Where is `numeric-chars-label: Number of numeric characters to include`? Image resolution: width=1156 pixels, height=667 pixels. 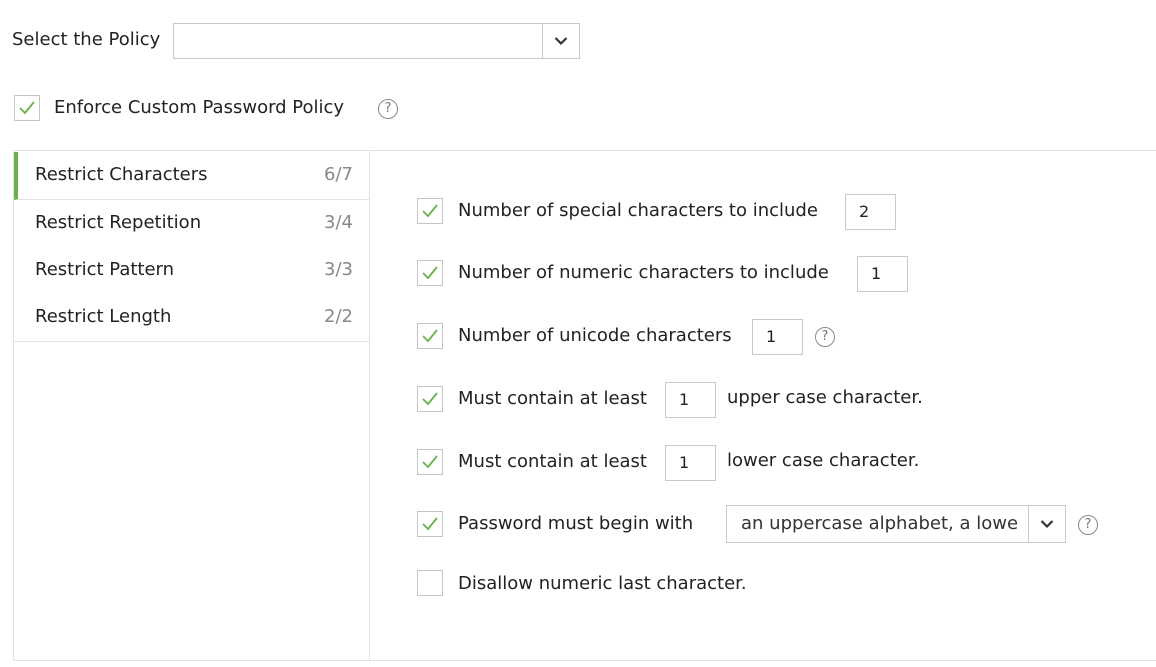
numeric-chars-label: Number of numeric characters to include is located at coordinates (643, 272).